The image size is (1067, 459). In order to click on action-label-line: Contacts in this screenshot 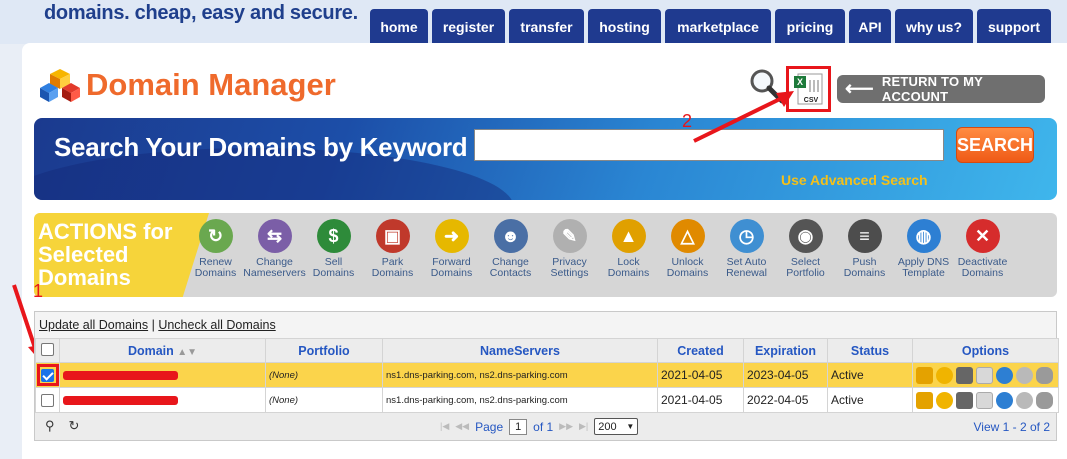, I will do `click(510, 273)`.